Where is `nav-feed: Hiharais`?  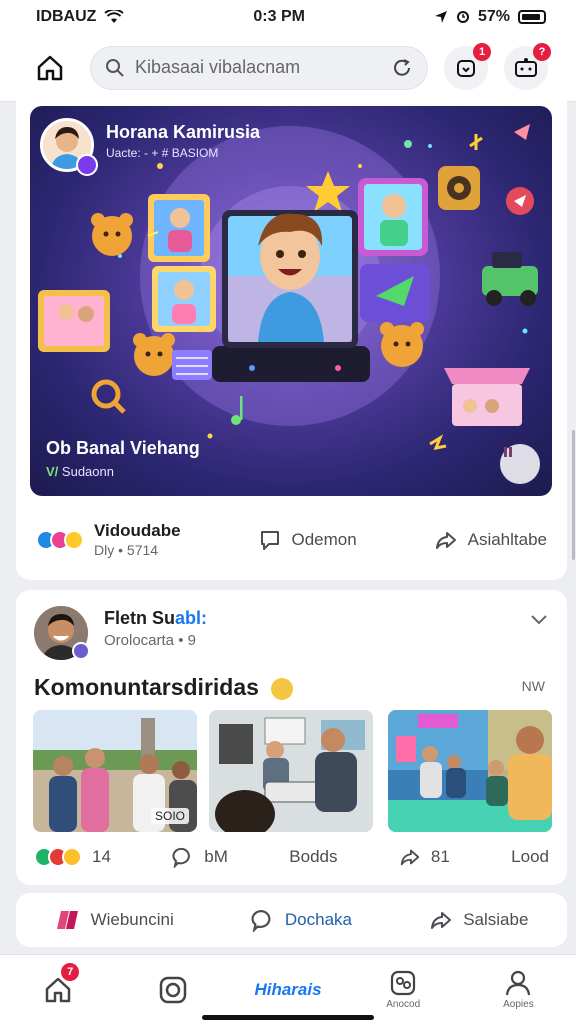 nav-feed: Hiharais is located at coordinates (287, 989).